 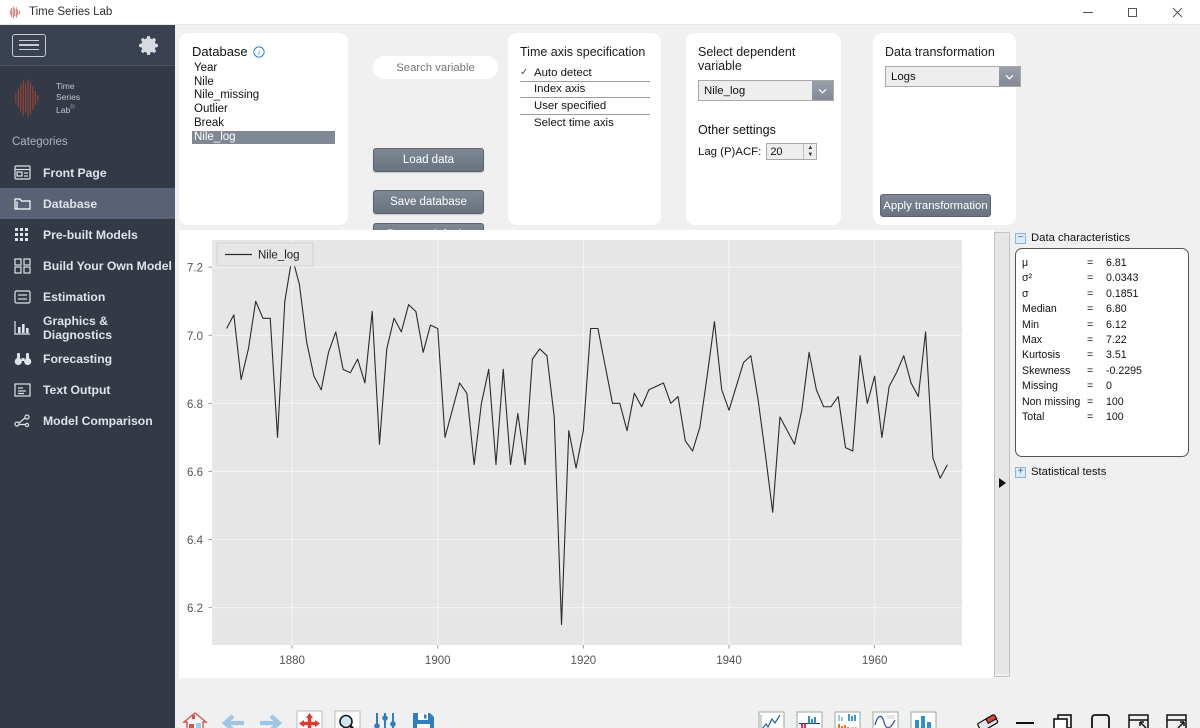 I want to click on sidebar-item-forecasting: Forecasting, so click(x=87, y=358).